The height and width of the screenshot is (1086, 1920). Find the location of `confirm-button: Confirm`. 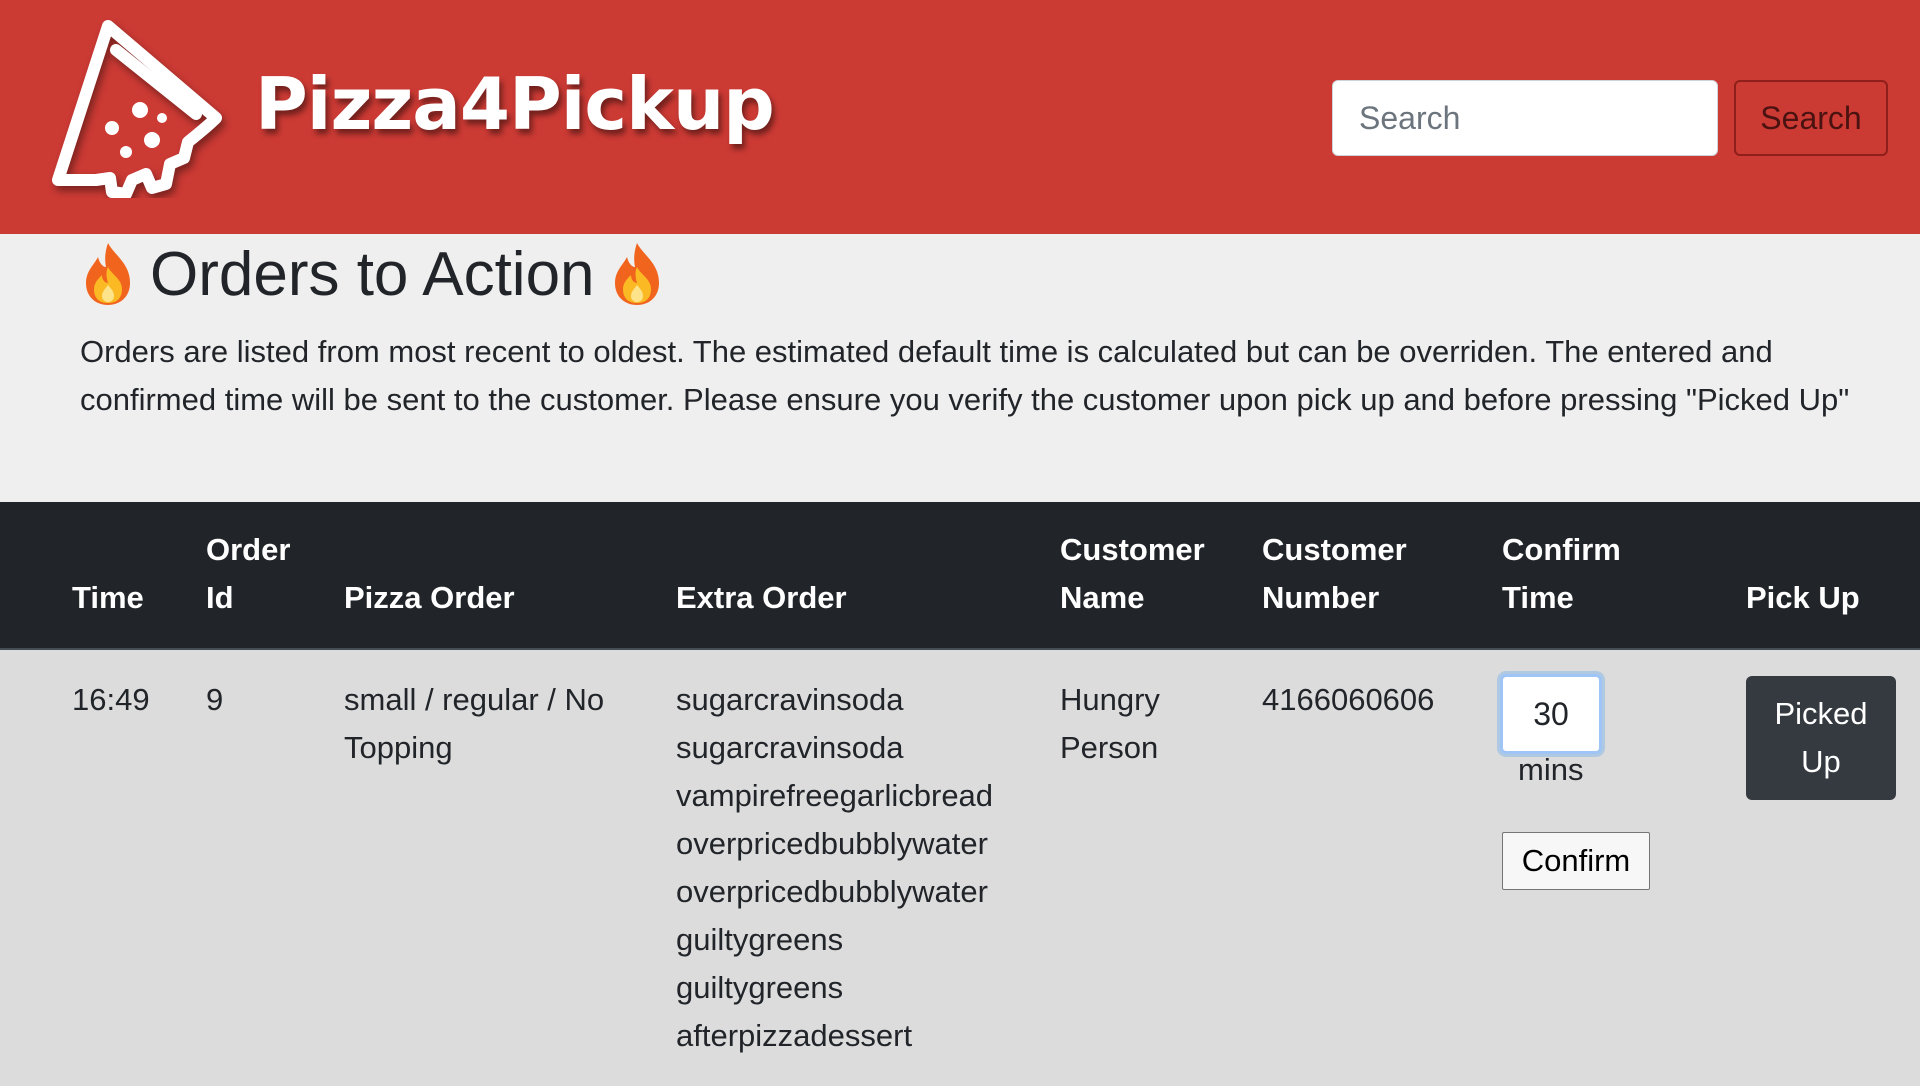

confirm-button: Confirm is located at coordinates (1576, 861).